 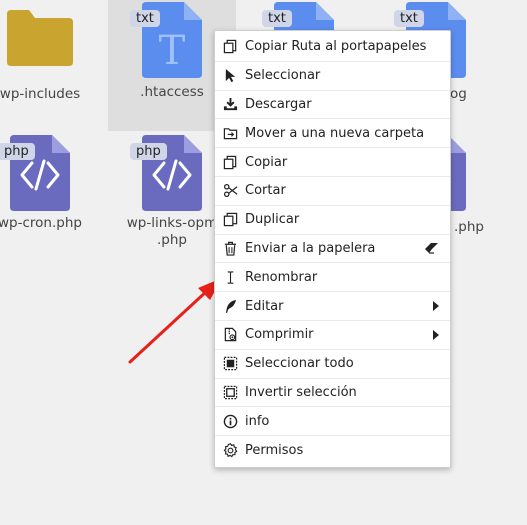 I want to click on download-icon, so click(x=230, y=104).